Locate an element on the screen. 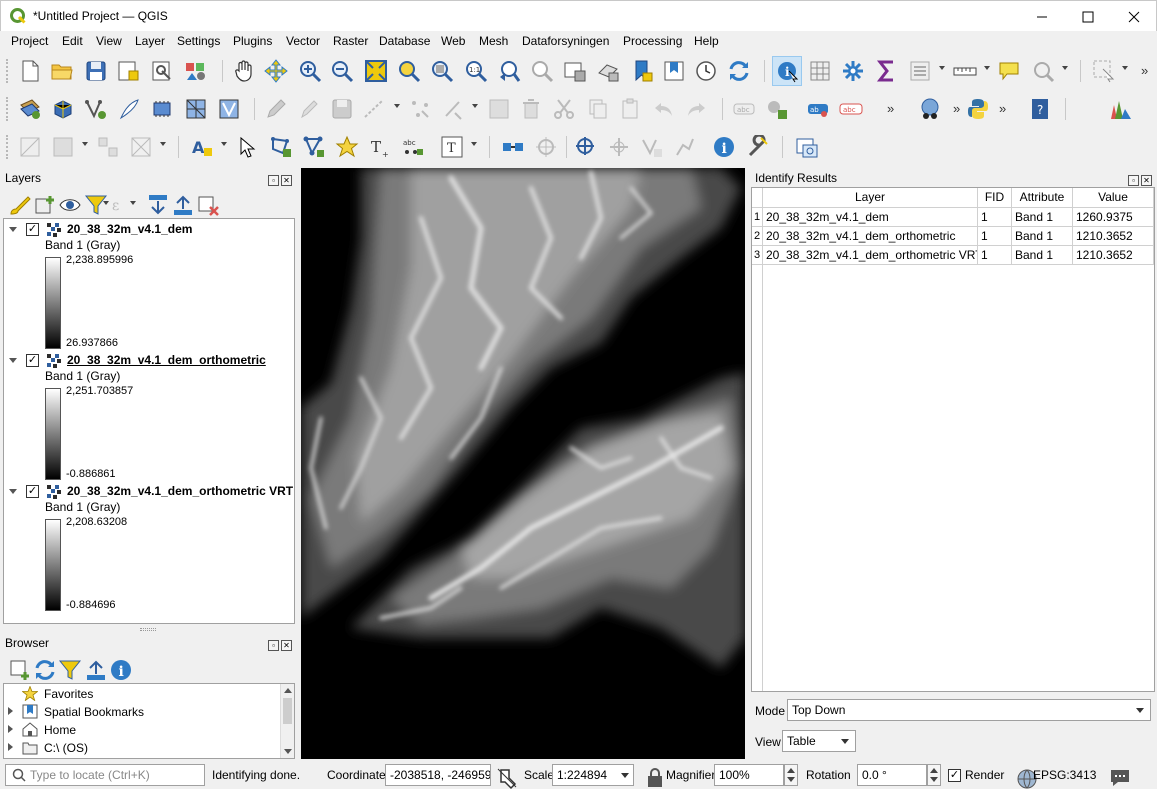 The width and height of the screenshot is (1157, 789). layer-diagram-button is located at coordinates (777, 109).